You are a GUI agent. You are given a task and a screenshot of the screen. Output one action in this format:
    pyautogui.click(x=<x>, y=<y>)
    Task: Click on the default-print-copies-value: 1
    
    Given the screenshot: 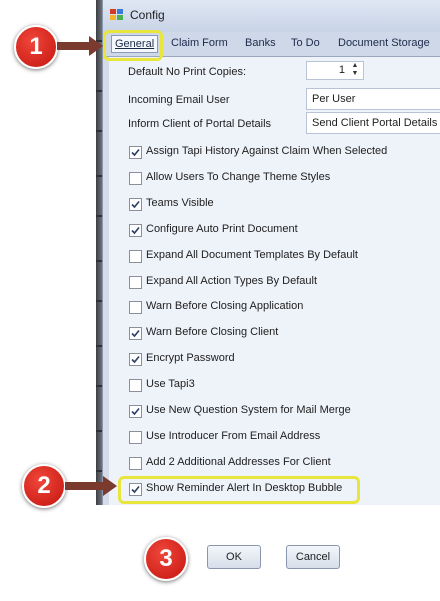 What is the action you would take?
    pyautogui.click(x=341, y=70)
    